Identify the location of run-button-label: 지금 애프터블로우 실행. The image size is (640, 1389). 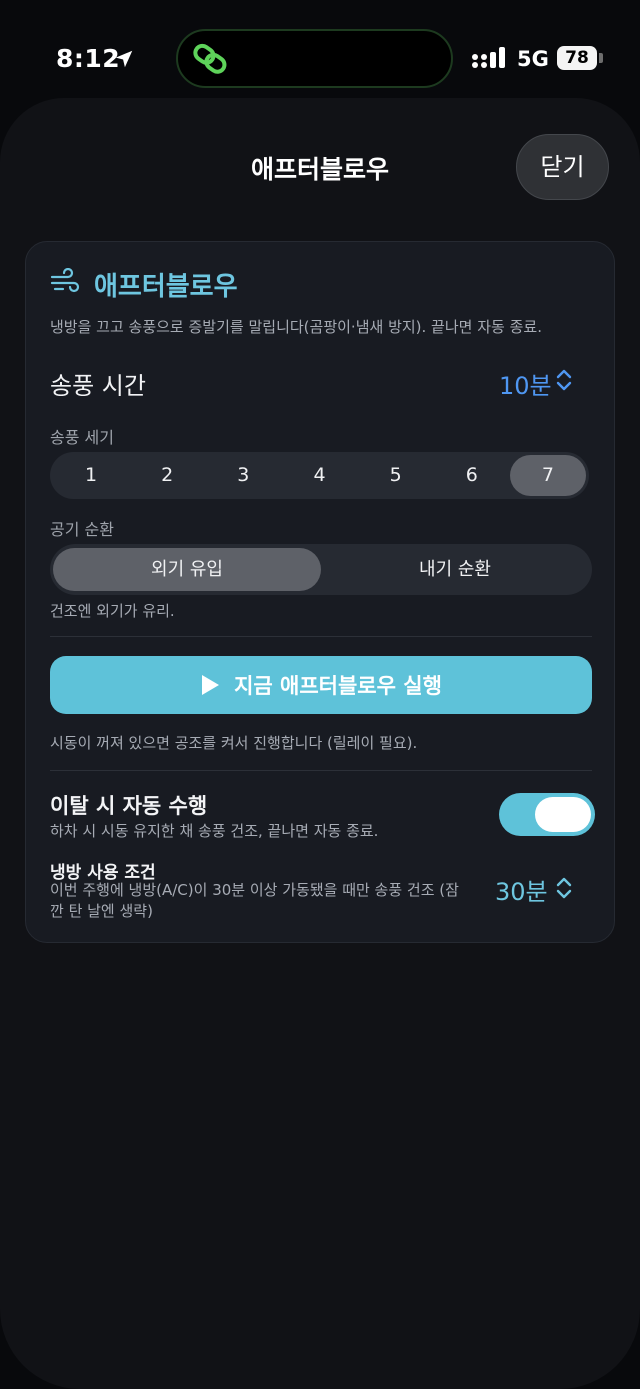
(338, 686).